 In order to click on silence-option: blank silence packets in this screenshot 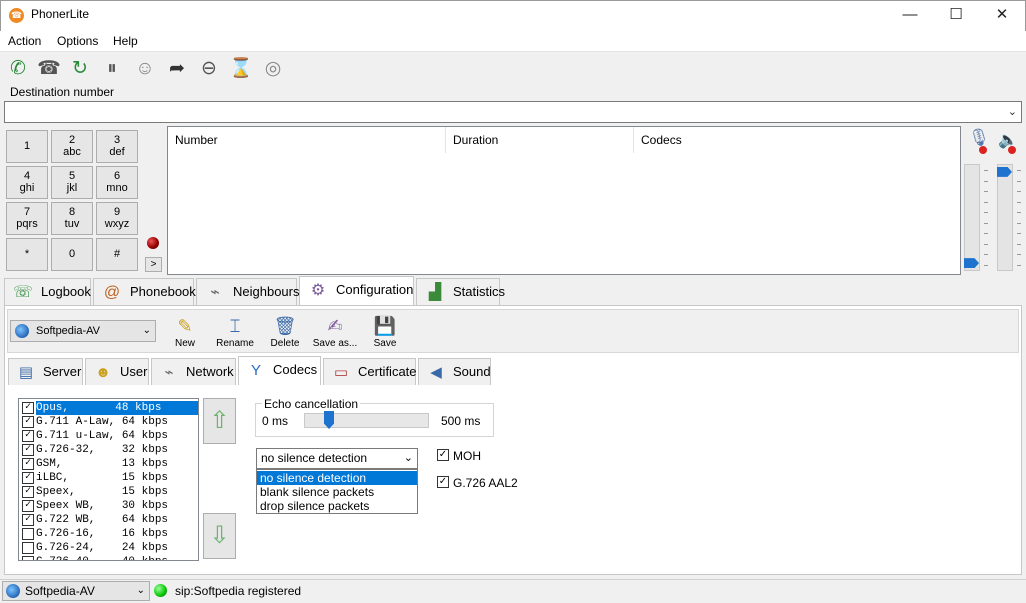, I will do `click(337, 492)`.